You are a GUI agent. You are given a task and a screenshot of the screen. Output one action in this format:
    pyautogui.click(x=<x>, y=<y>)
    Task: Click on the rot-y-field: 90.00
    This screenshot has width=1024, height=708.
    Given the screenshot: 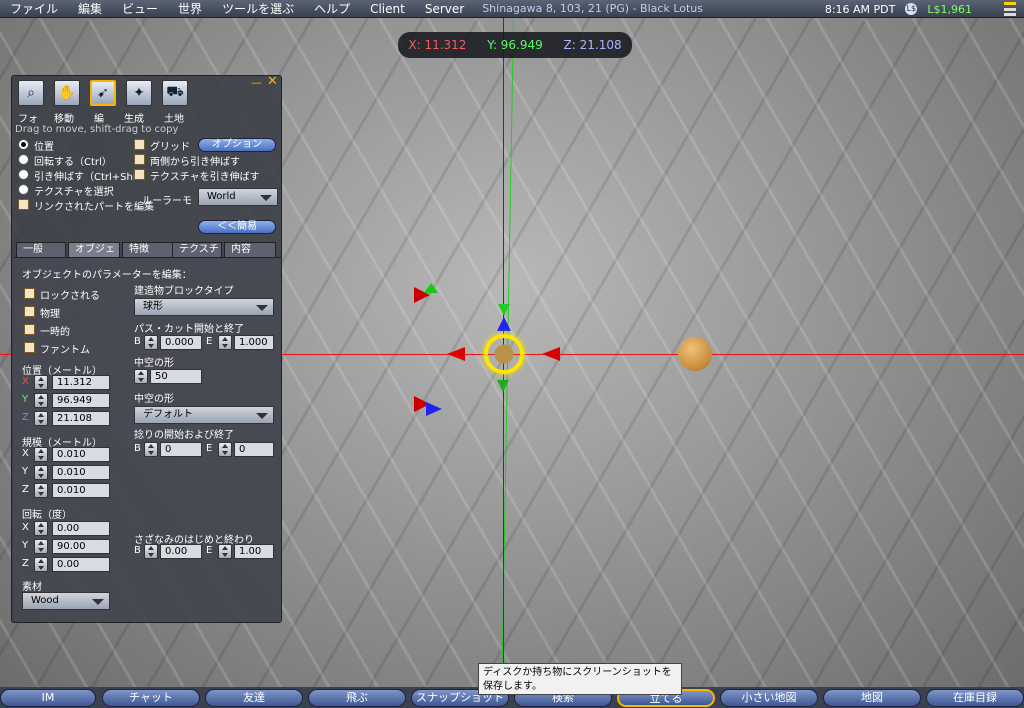 What is the action you would take?
    pyautogui.click(x=81, y=546)
    